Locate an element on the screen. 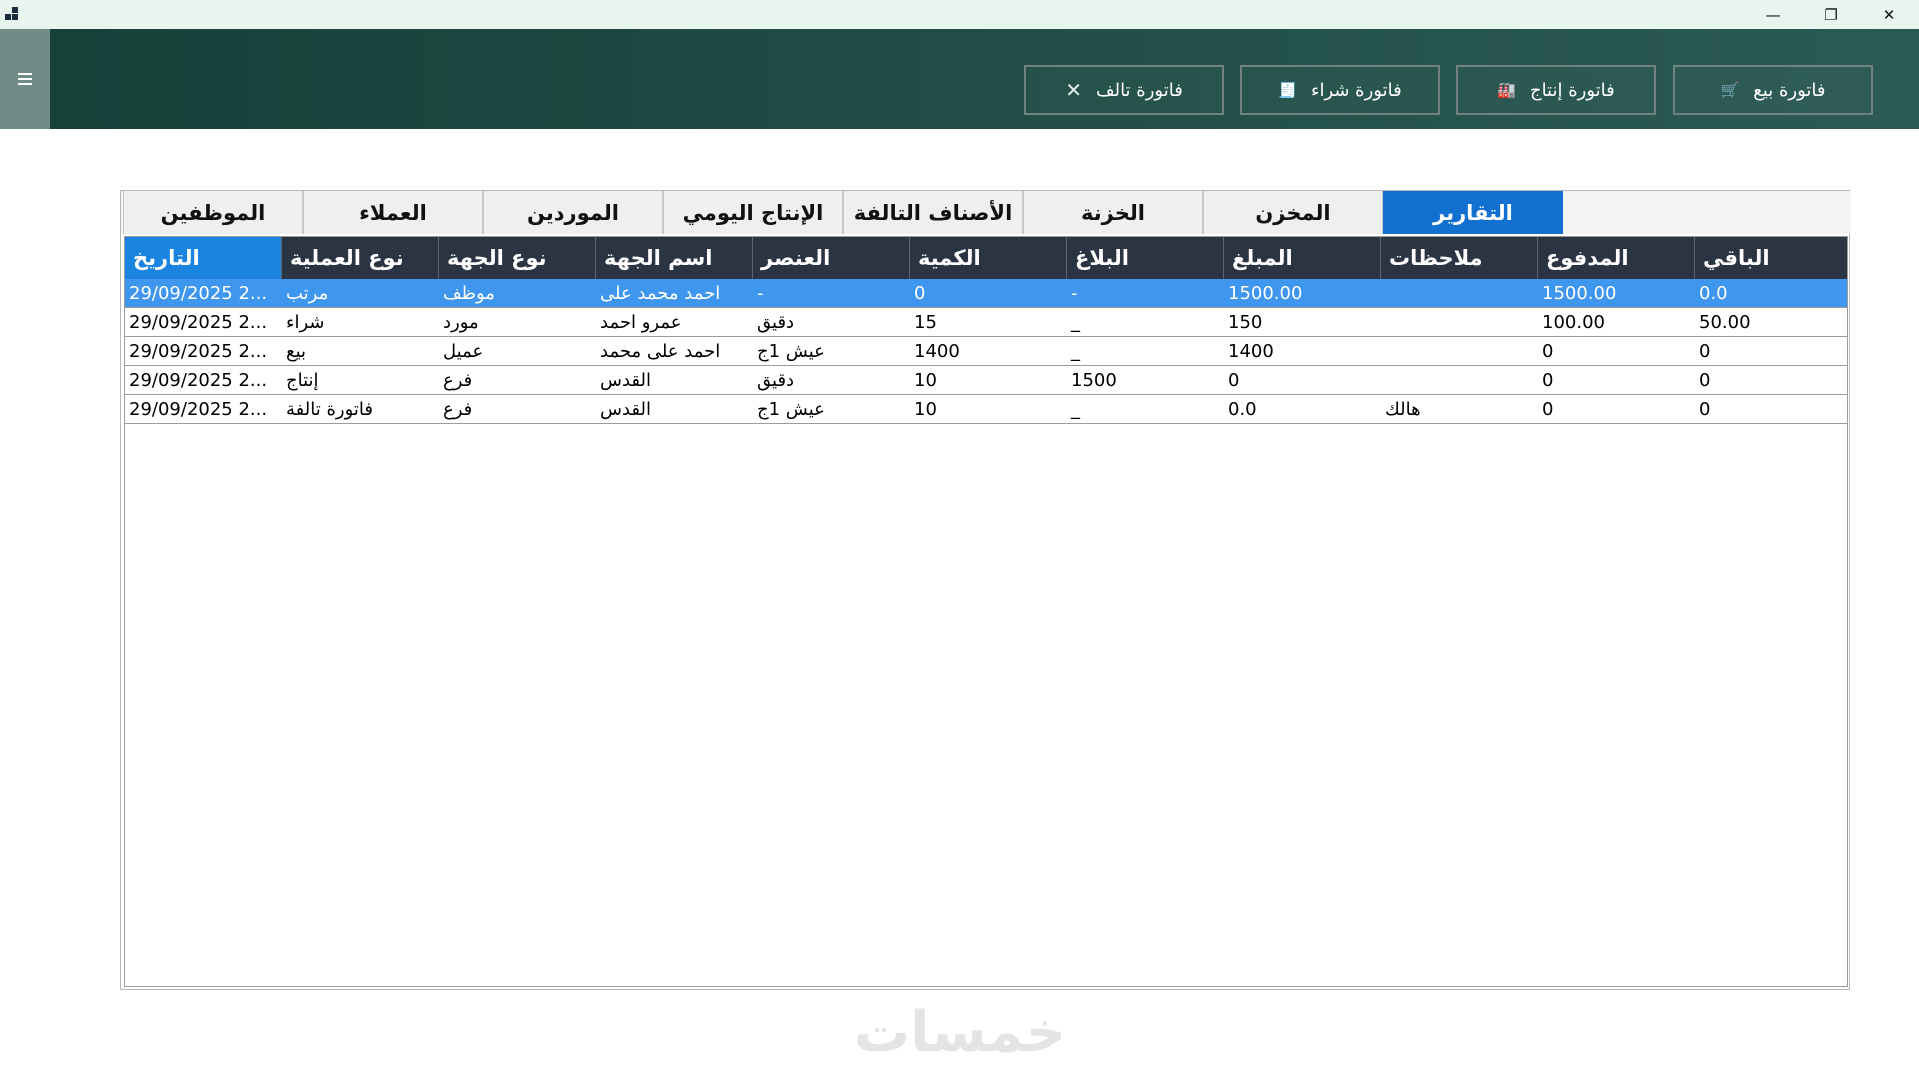 The height and width of the screenshot is (1076, 1919). cell-paid: 1500.00 is located at coordinates (1579, 293).